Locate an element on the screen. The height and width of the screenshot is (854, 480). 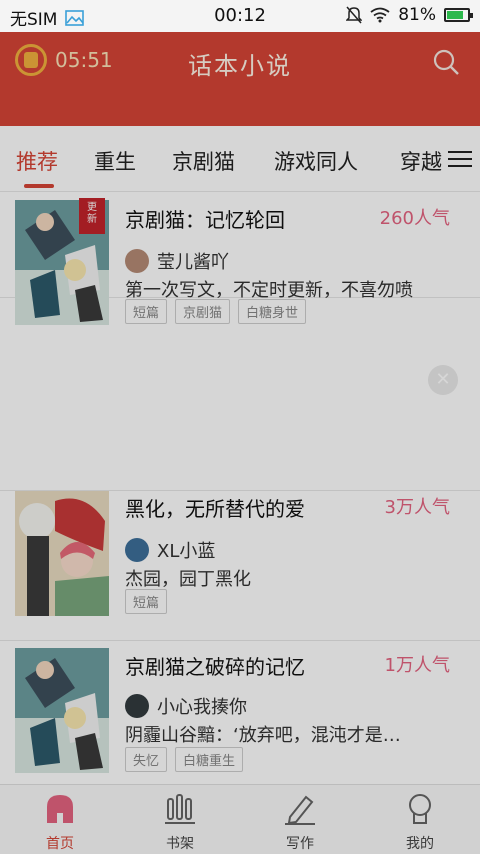
nav-label: 书架 is located at coordinates (180, 844).